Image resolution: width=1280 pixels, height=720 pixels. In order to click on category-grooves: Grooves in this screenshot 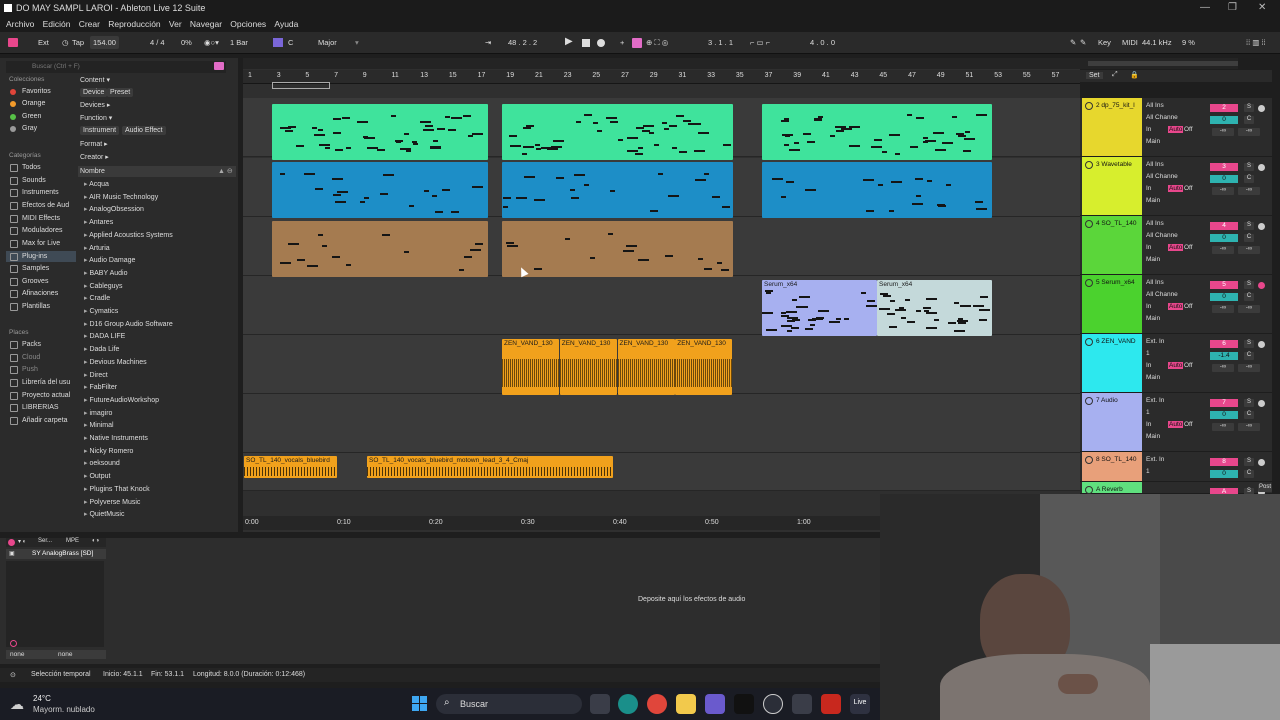, I will do `click(29, 282)`.